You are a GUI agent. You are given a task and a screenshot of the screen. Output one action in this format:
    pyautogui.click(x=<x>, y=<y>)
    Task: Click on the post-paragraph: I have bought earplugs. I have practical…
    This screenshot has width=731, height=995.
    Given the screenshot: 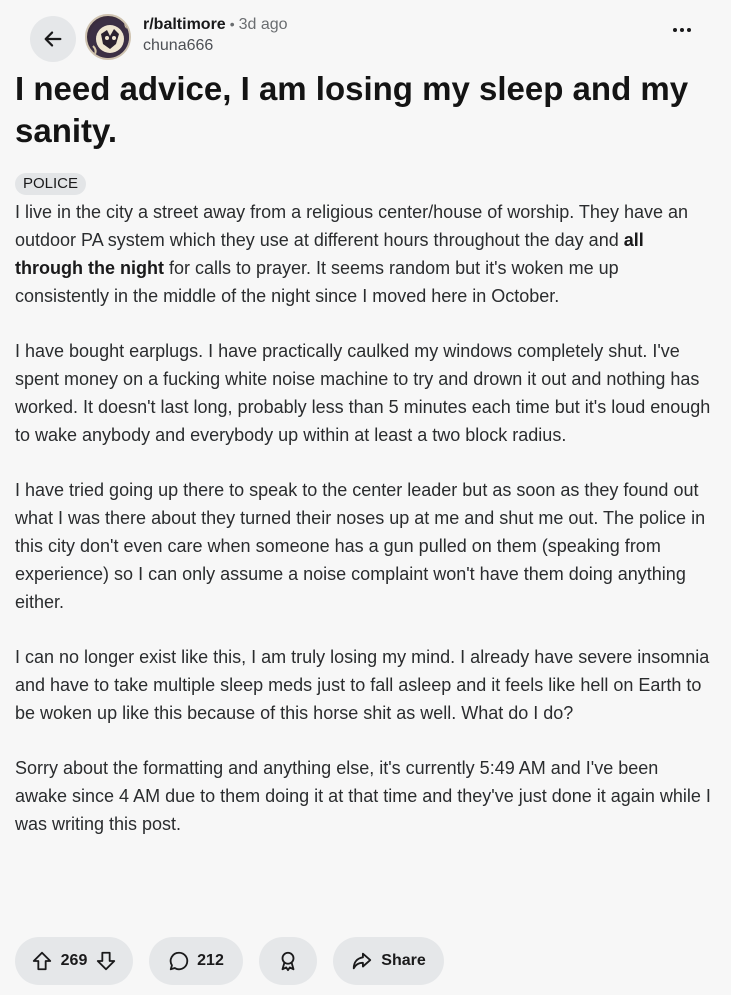 What is the action you would take?
    pyautogui.click(x=363, y=393)
    